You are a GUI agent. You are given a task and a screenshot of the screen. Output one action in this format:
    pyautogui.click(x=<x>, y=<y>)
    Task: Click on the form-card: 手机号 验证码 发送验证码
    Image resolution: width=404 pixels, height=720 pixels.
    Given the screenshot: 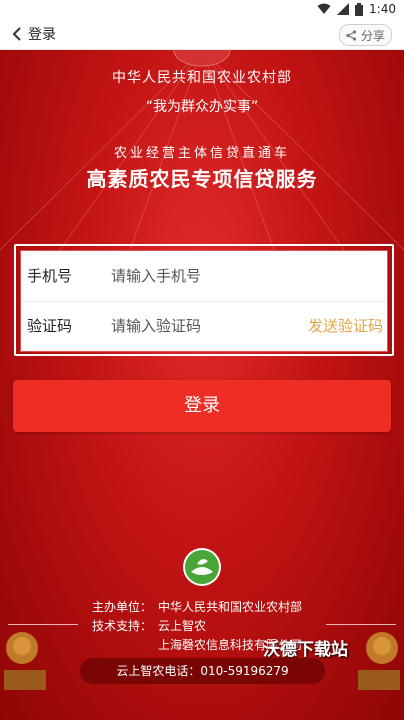 What is the action you would take?
    pyautogui.click(x=204, y=301)
    